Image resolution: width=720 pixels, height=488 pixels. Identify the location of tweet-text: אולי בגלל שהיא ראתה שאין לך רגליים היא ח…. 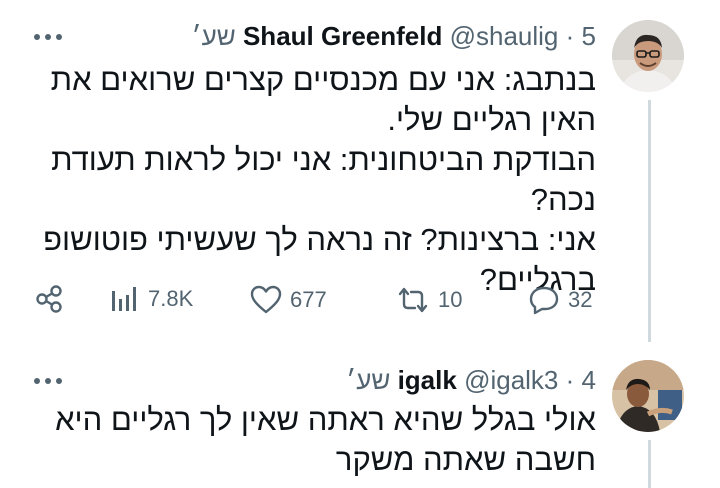
(325, 439).